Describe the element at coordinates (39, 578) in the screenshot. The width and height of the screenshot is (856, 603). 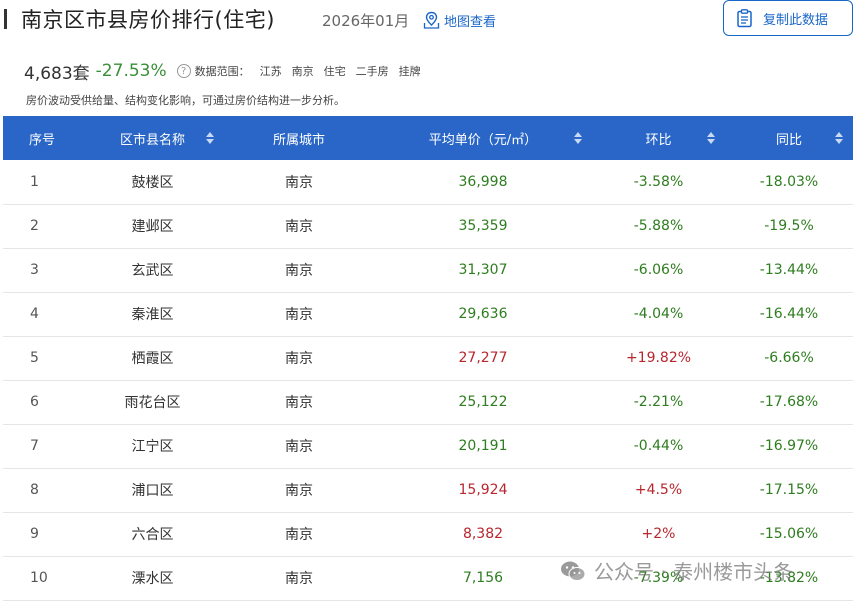
I see `cell-index: 10` at that location.